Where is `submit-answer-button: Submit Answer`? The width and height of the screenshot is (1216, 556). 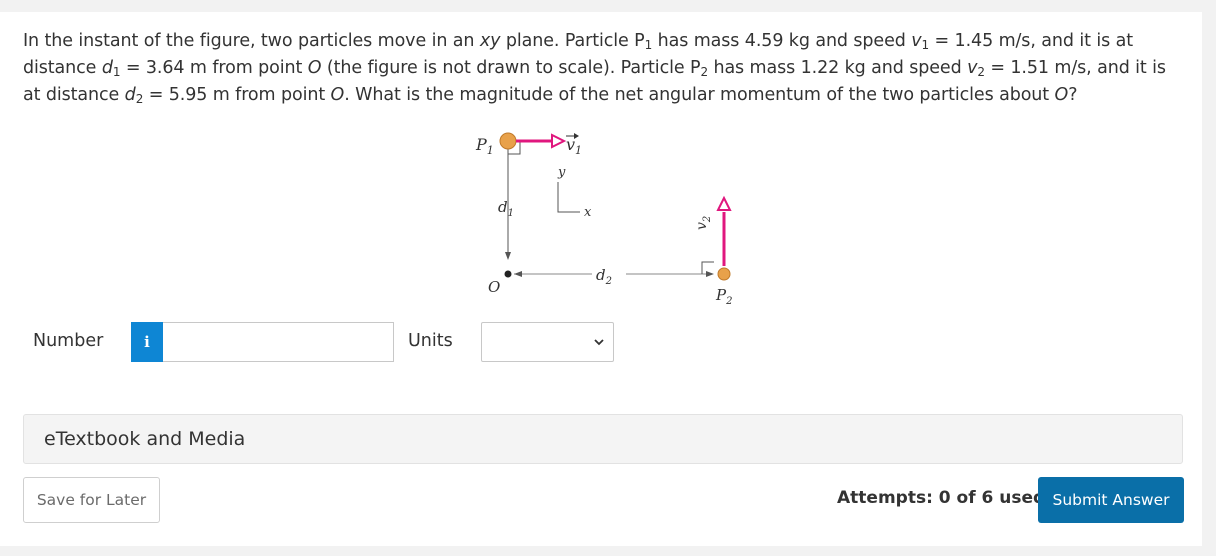 submit-answer-button: Submit Answer is located at coordinates (1111, 500).